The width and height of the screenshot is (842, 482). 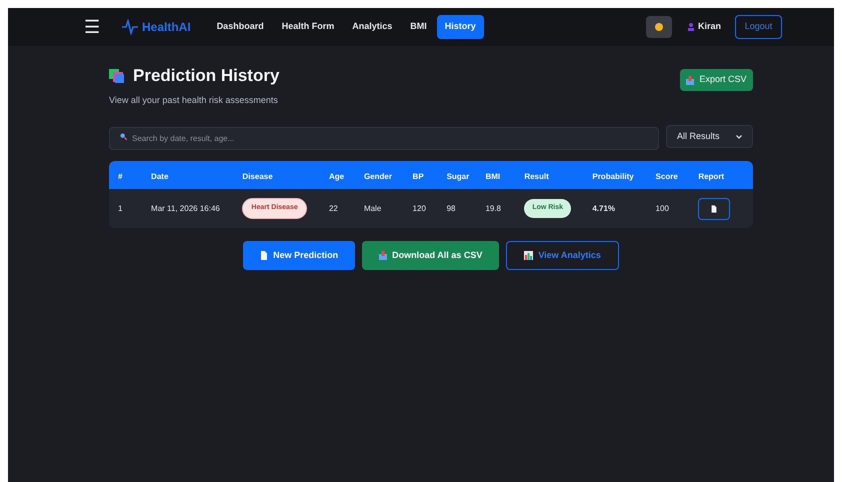 What do you see at coordinates (333, 208) in the screenshot?
I see `table-cell: 22` at bounding box center [333, 208].